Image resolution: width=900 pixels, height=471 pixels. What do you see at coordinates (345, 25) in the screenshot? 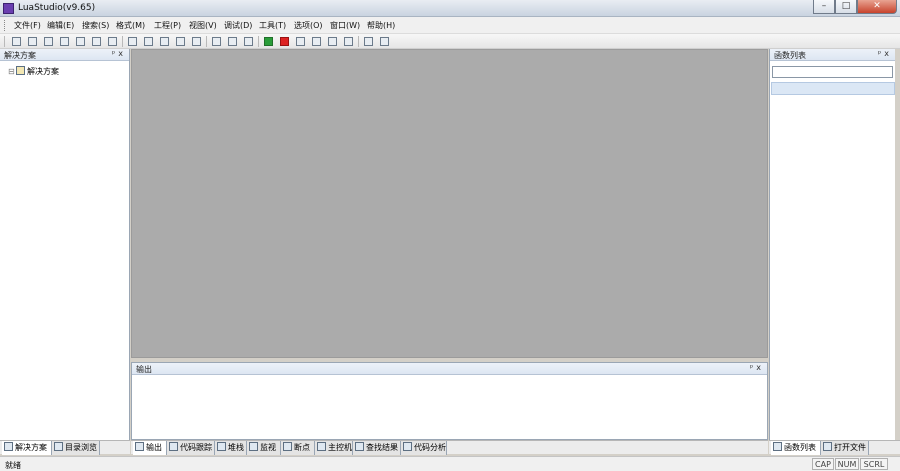
I see `menu-window: 窗口(W)` at bounding box center [345, 25].